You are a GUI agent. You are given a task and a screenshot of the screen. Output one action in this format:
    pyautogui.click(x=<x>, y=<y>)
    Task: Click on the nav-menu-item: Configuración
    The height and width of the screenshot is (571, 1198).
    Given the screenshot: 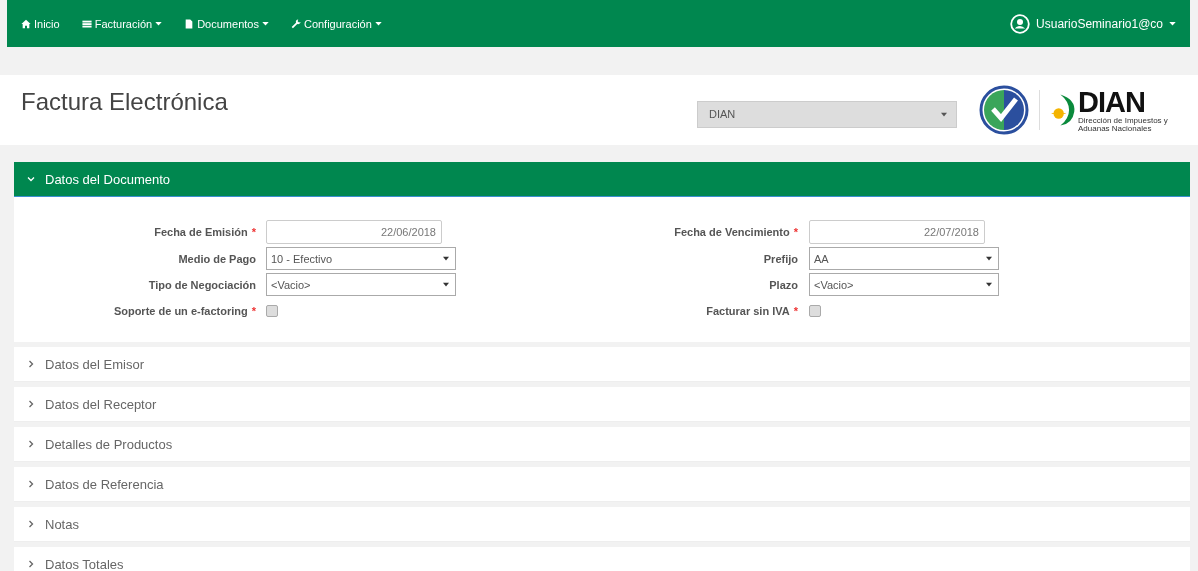 What is the action you would take?
    pyautogui.click(x=336, y=23)
    